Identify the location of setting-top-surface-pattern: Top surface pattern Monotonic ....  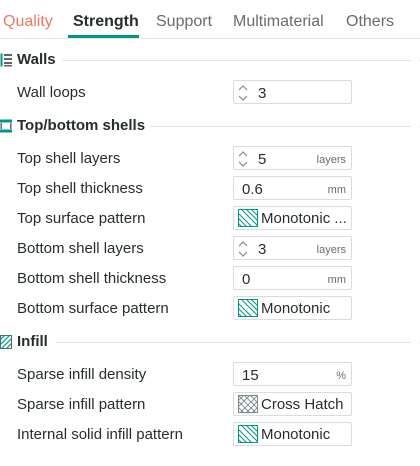
(210, 219).